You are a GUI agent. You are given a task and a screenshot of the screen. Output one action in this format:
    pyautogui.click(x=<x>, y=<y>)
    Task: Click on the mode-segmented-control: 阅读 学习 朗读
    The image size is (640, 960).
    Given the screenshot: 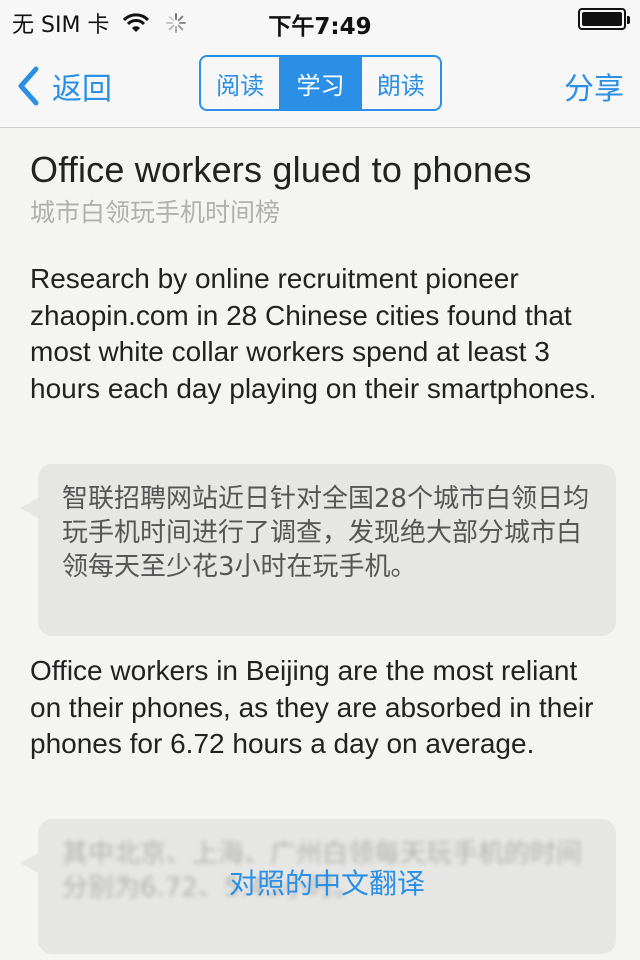 What is the action you would take?
    pyautogui.click(x=320, y=83)
    